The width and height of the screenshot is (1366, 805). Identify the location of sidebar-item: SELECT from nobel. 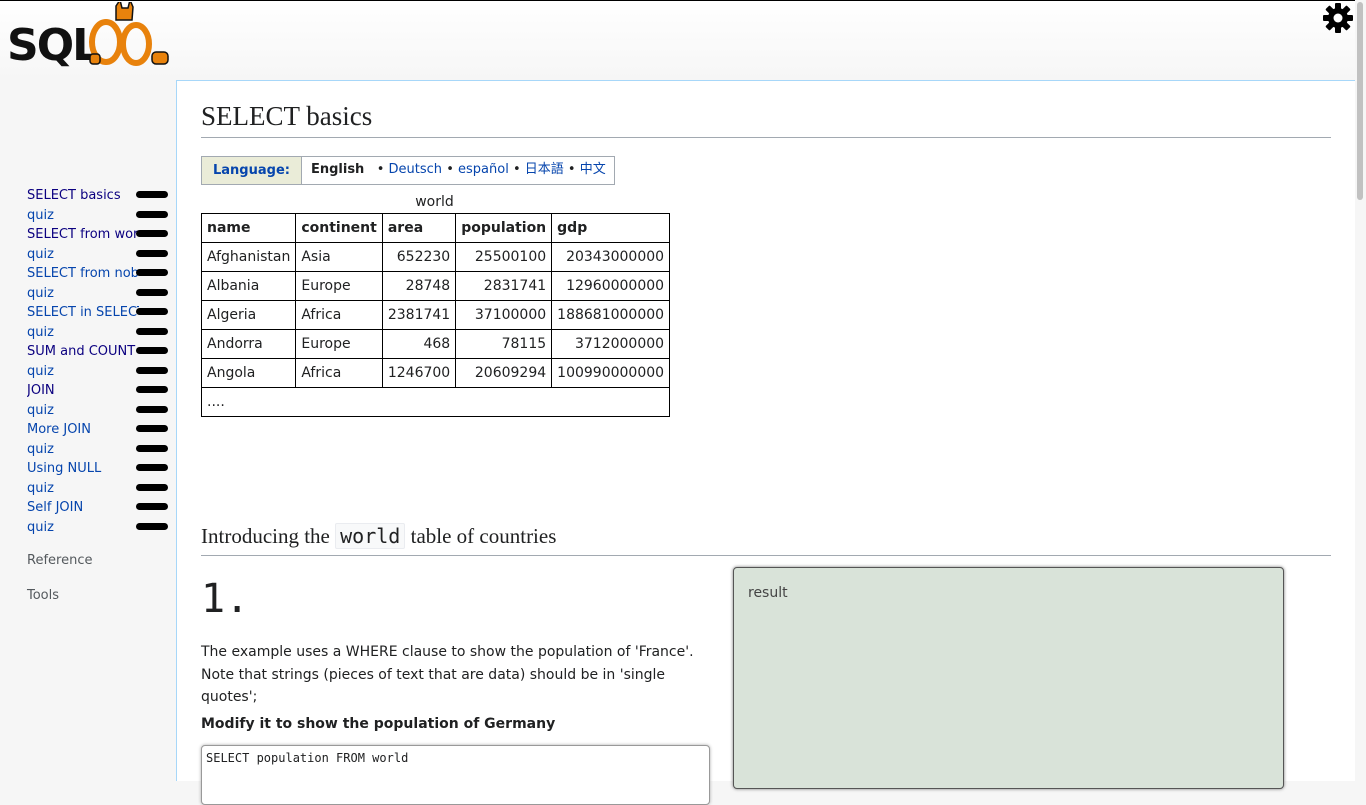
(88, 274).